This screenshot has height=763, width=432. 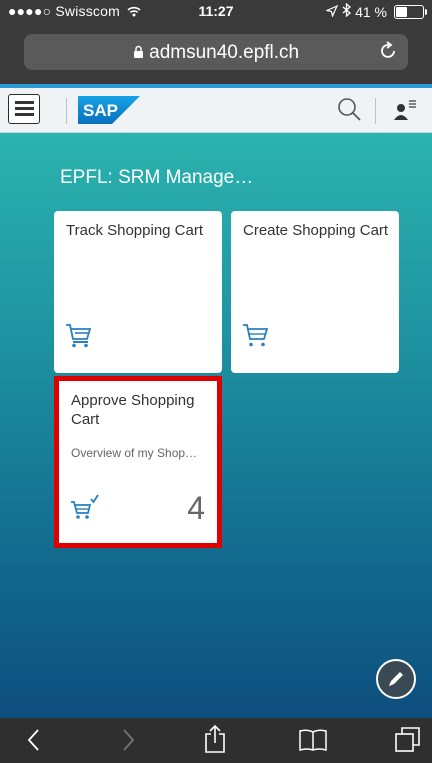 I want to click on edit-icon, so click(x=396, y=681).